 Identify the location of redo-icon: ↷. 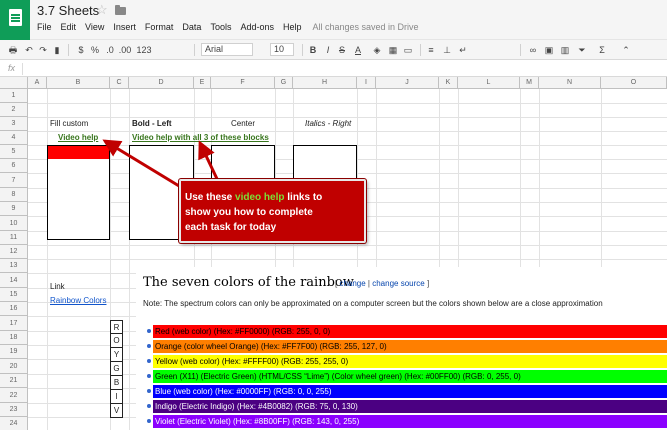
(43, 50).